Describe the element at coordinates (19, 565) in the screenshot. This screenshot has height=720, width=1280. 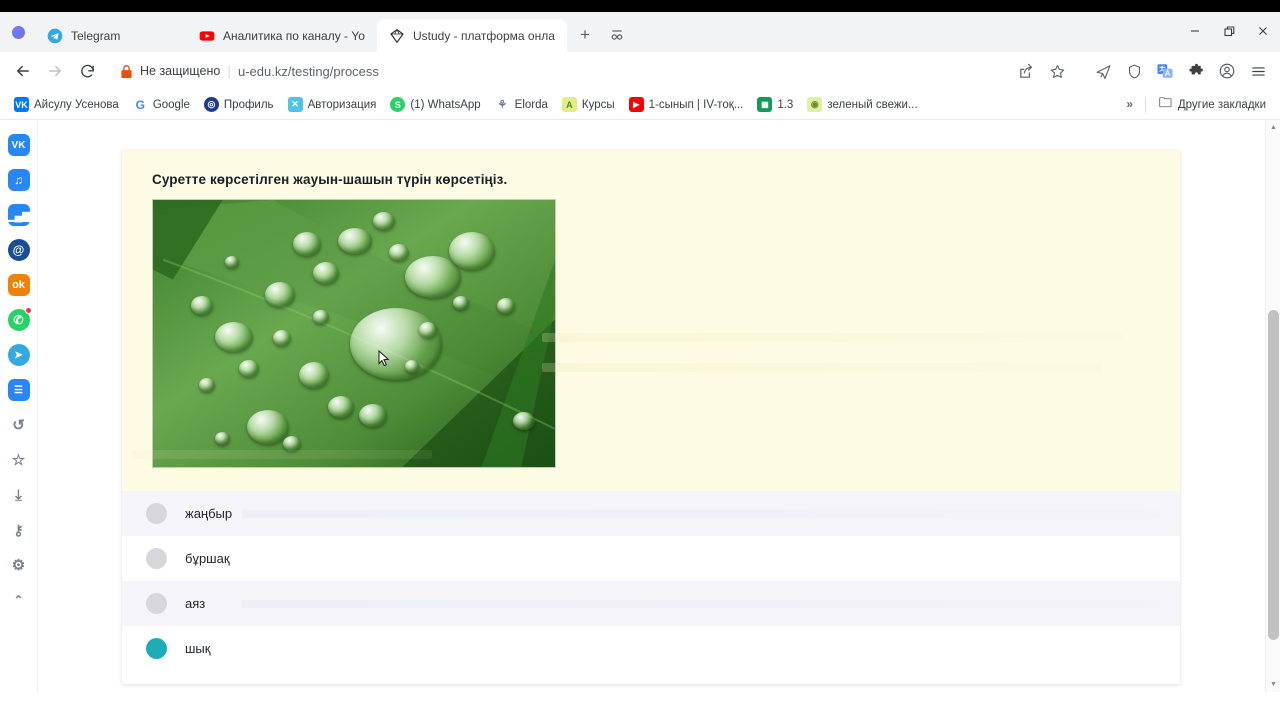
I see `sidepanel-settings-gear-icon: ⚙` at that location.